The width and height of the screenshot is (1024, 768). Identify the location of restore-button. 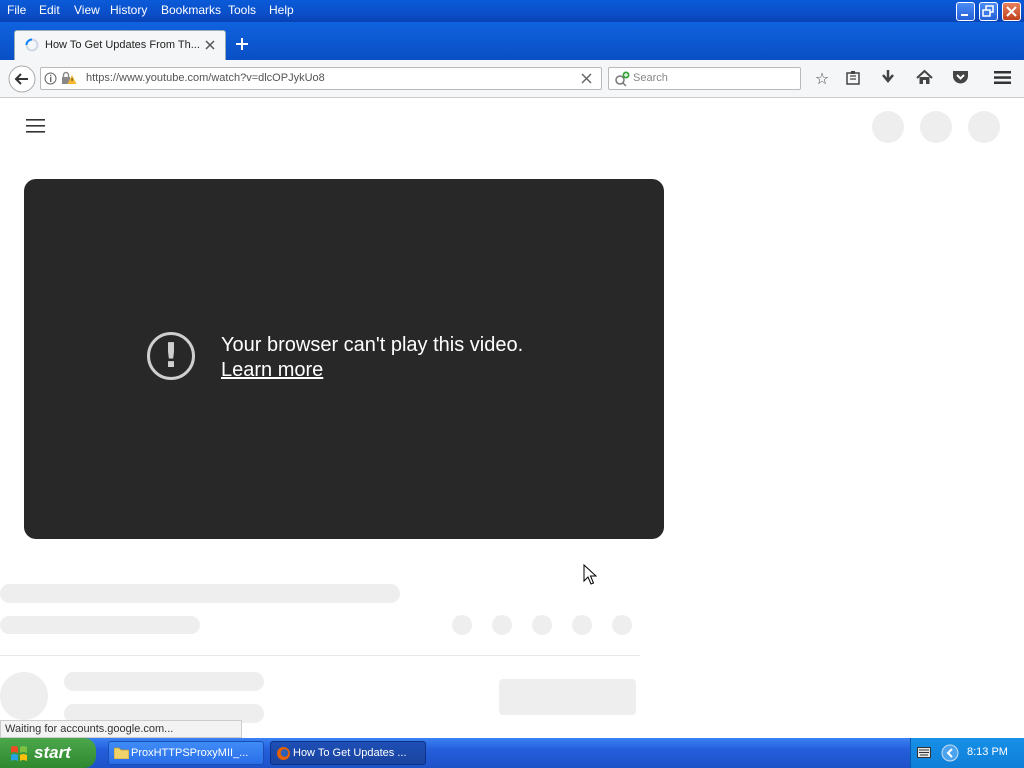
(988, 11).